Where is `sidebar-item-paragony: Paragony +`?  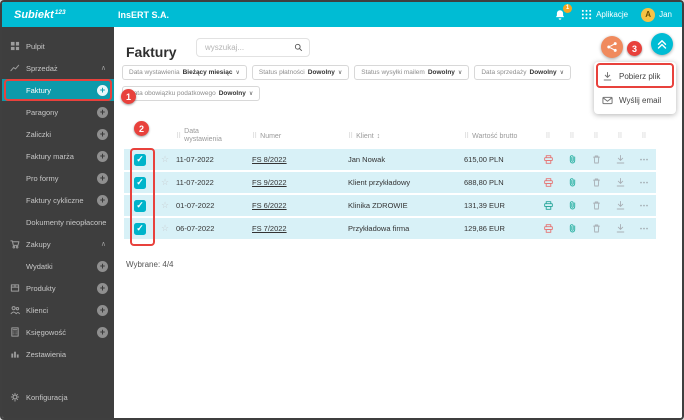 sidebar-item-paragony: Paragony + is located at coordinates (58, 112).